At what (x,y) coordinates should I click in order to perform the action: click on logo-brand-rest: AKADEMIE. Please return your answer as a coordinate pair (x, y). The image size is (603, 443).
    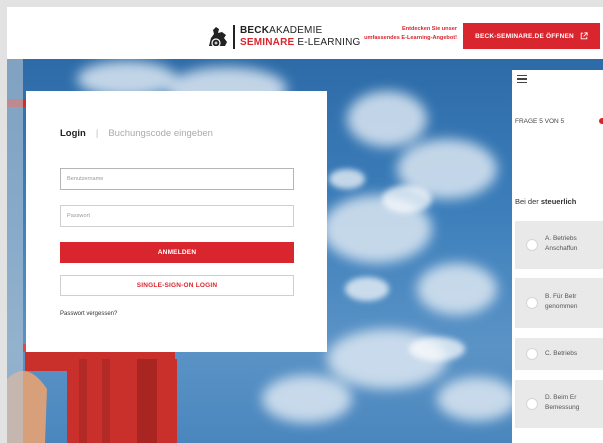
    Looking at the image, I should click on (296, 30).